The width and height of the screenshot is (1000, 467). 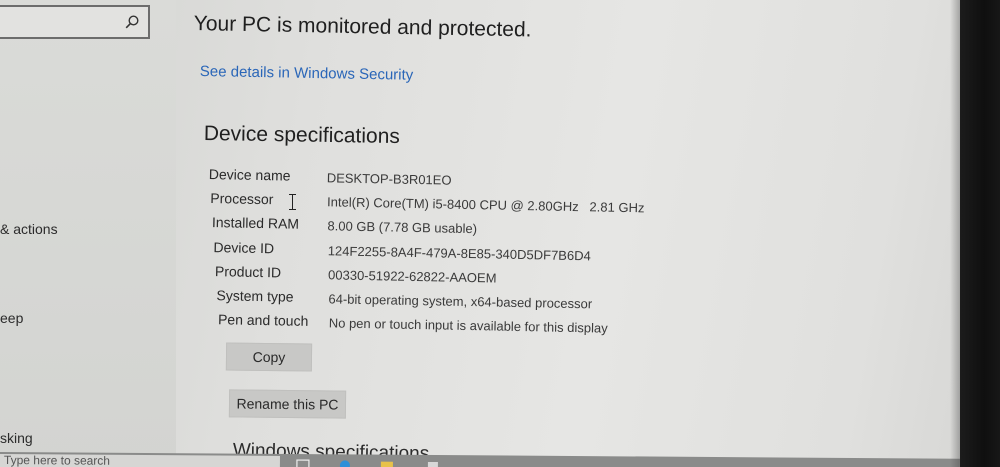 What do you see at coordinates (75, 22) in the screenshot?
I see `settings-search-box` at bounding box center [75, 22].